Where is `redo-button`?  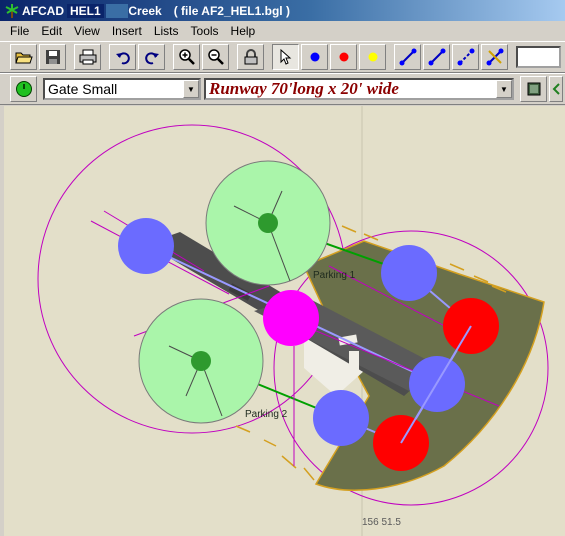
redo-button is located at coordinates (151, 57).